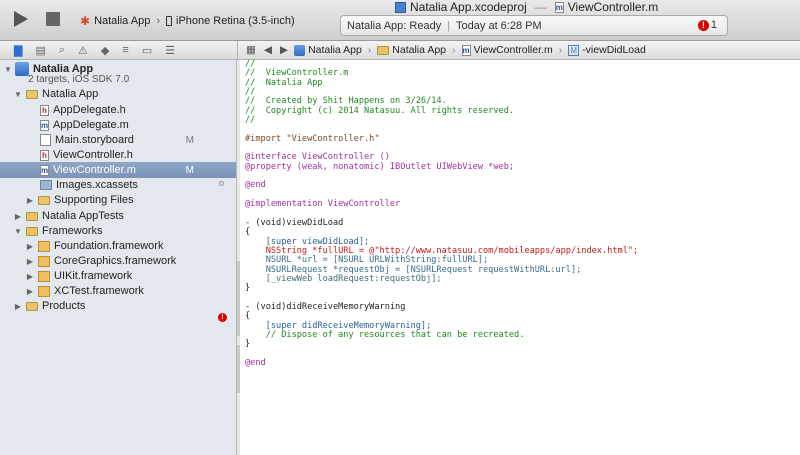  I want to click on debug-navigator-icon: ≡, so click(125, 50).